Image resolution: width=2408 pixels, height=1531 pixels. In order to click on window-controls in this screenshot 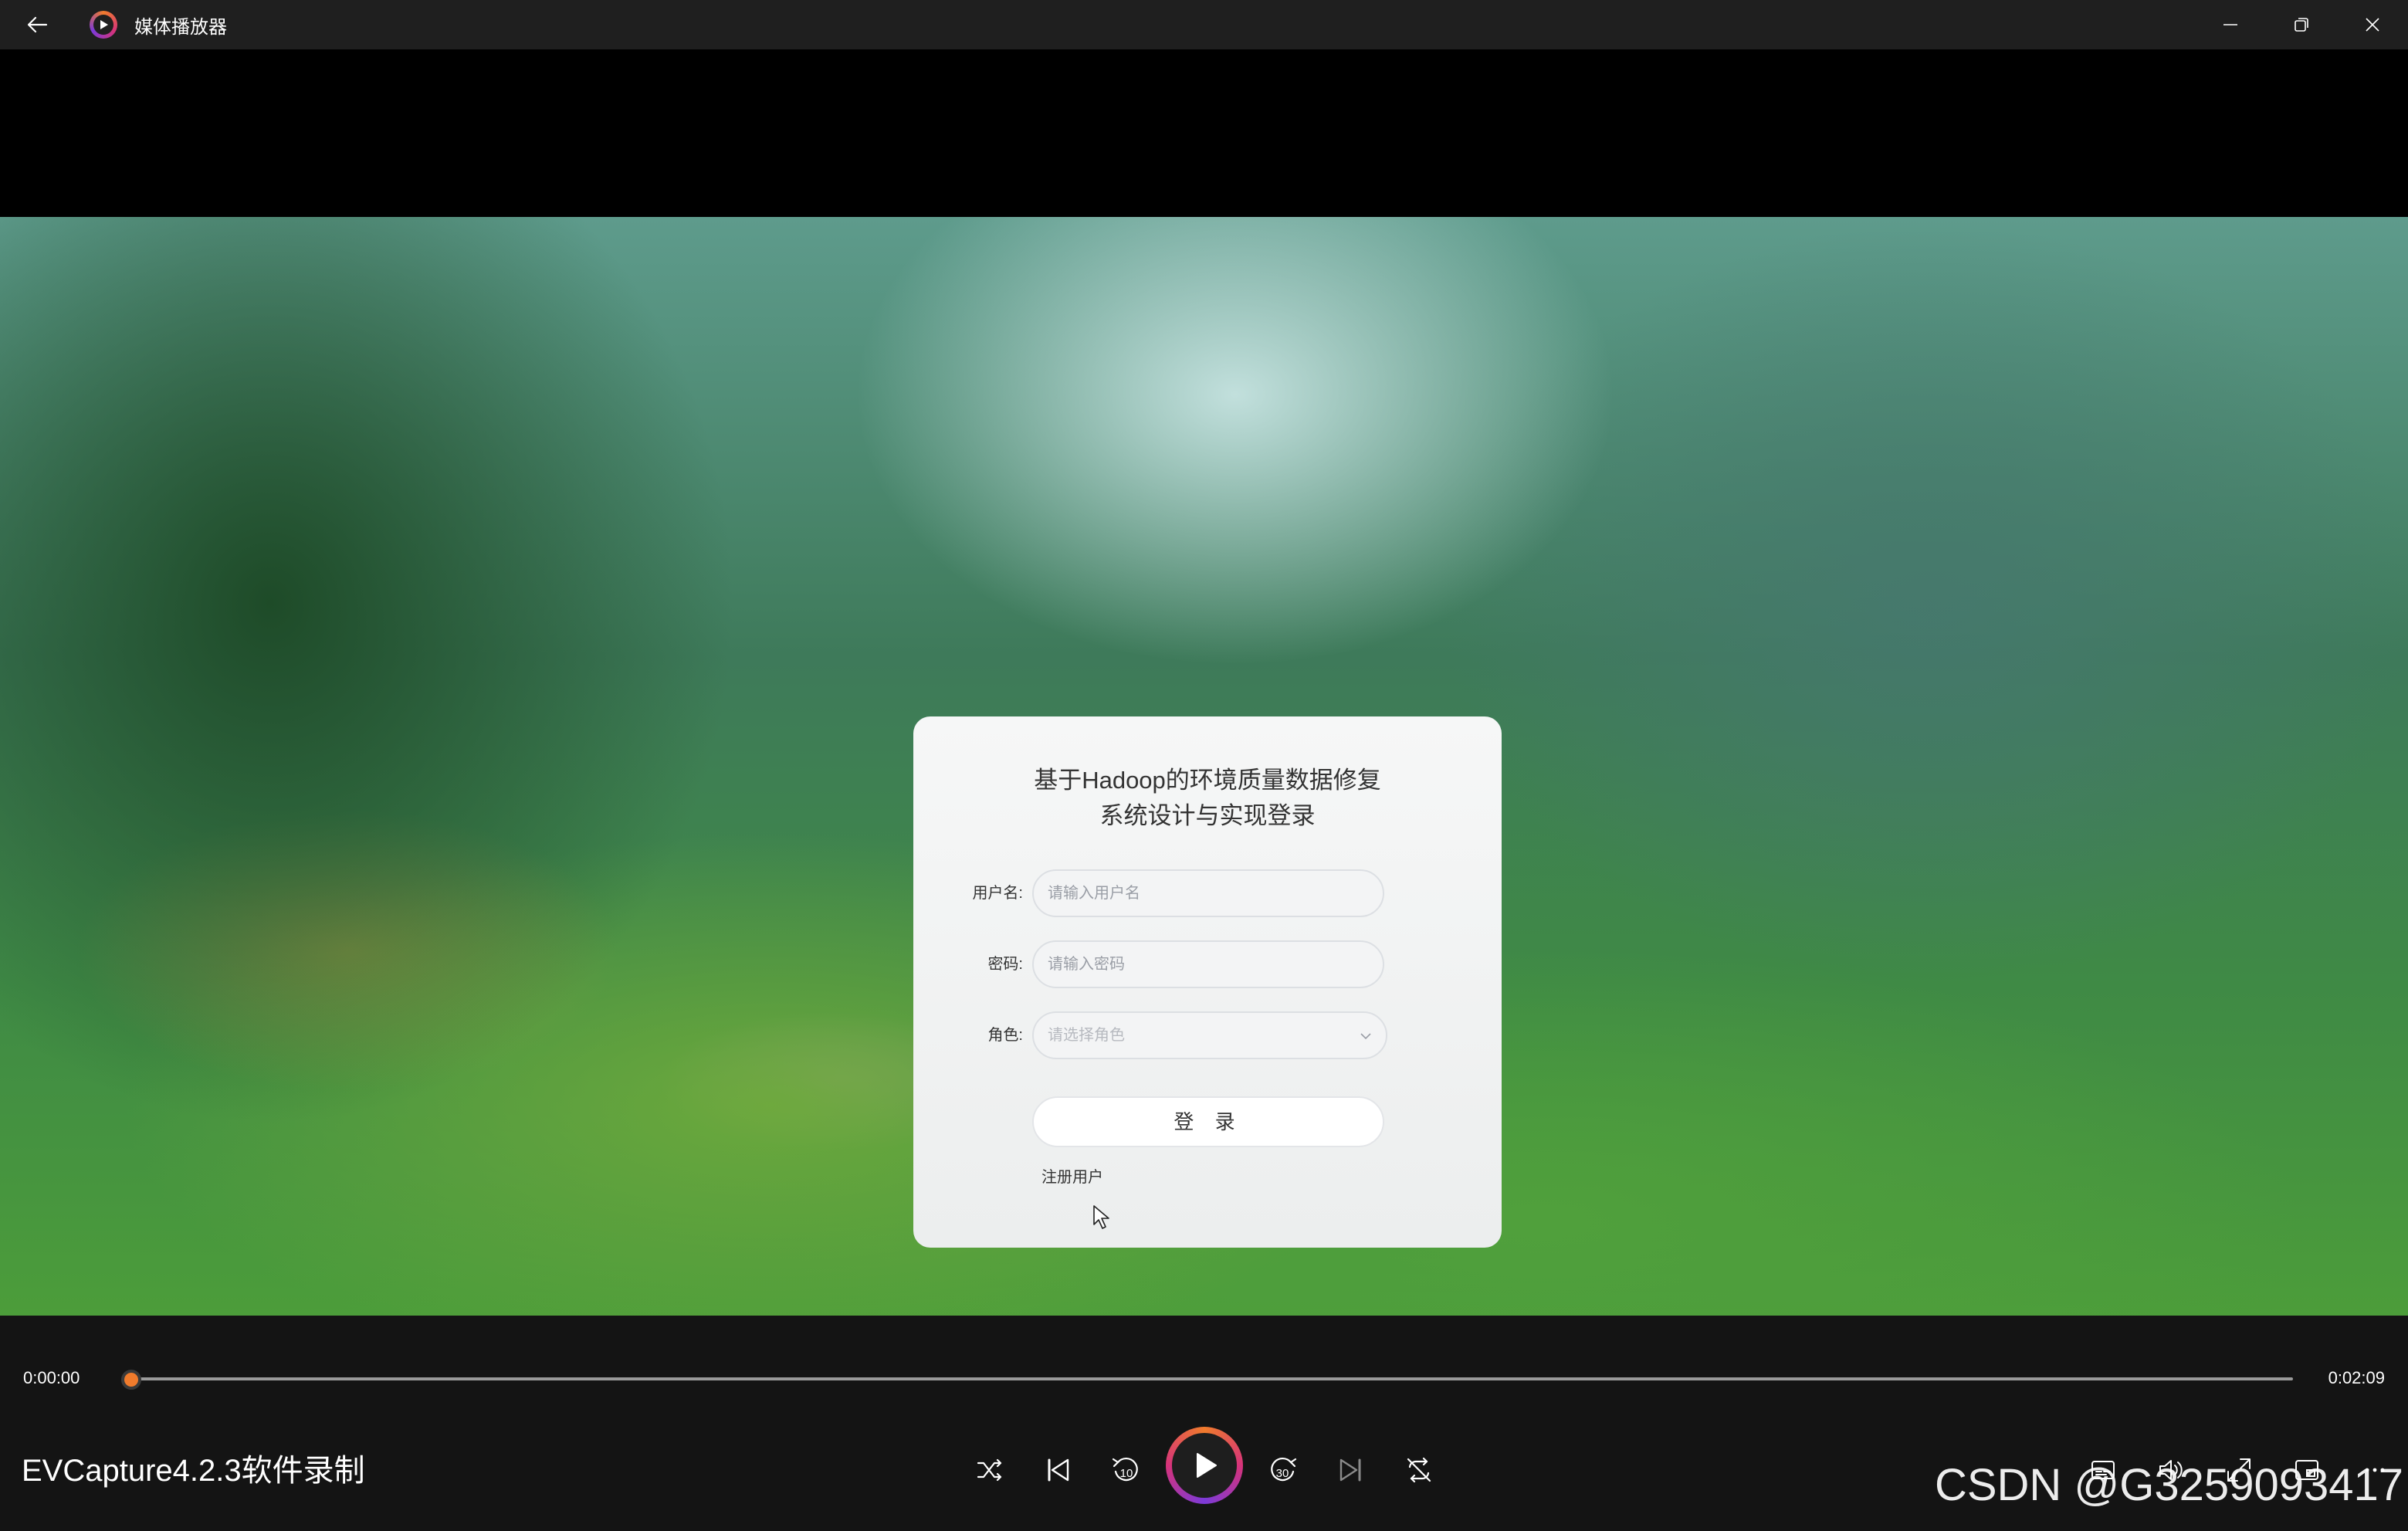, I will do `click(2301, 24)`.